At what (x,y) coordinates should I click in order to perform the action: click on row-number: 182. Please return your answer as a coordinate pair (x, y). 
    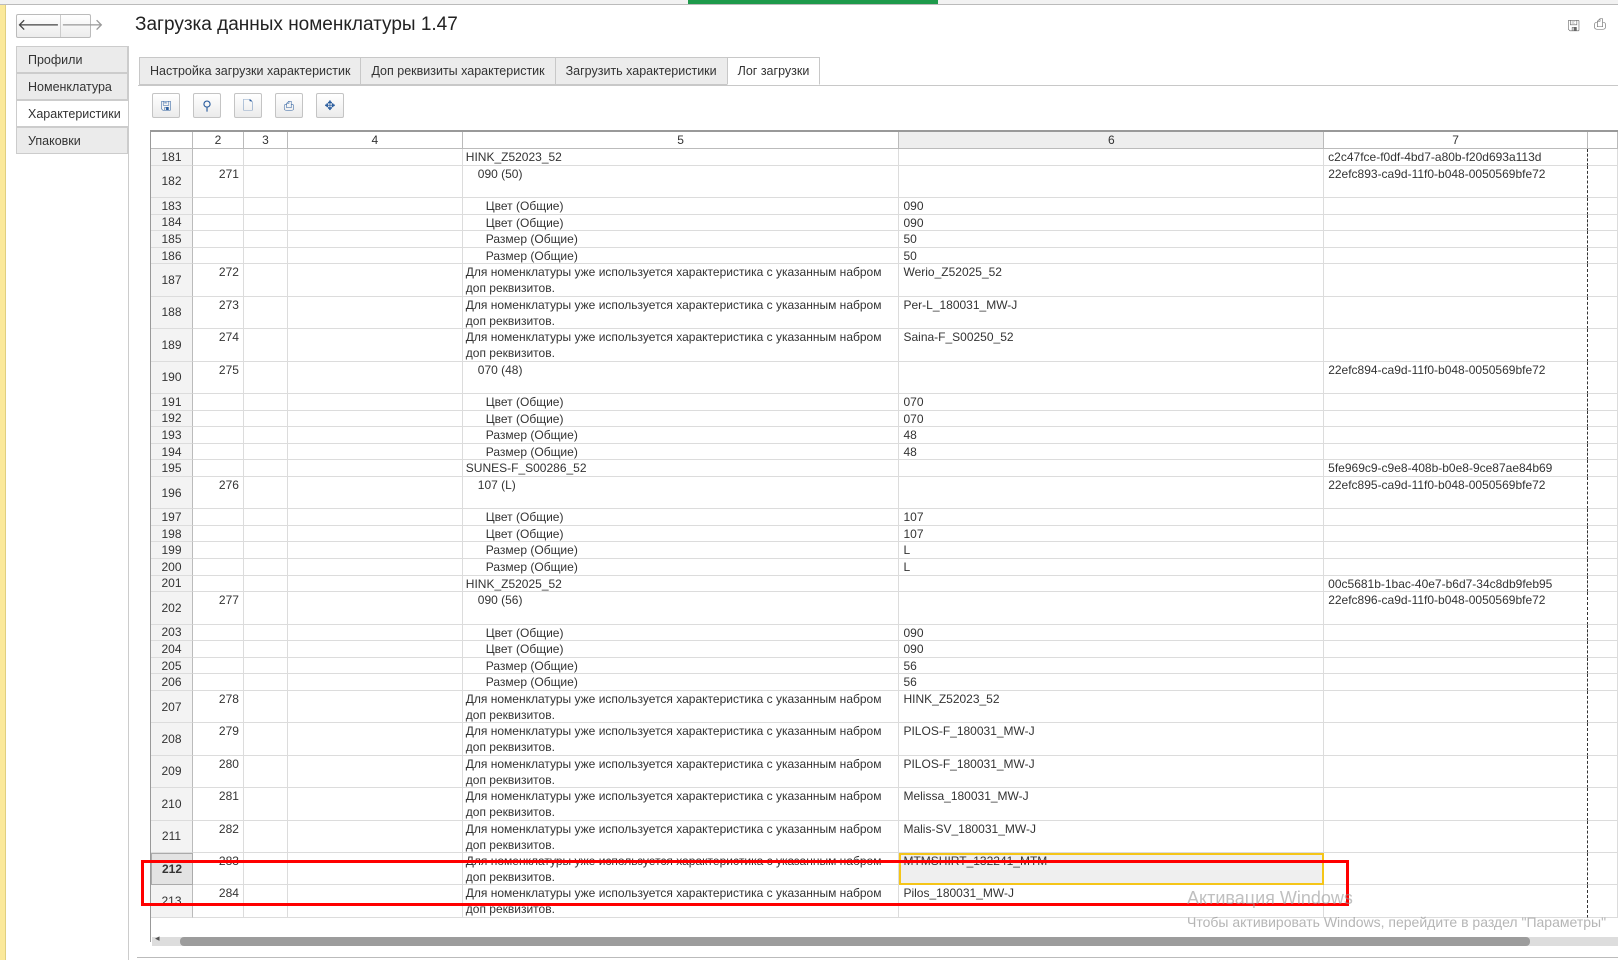
    Looking at the image, I should click on (172, 181).